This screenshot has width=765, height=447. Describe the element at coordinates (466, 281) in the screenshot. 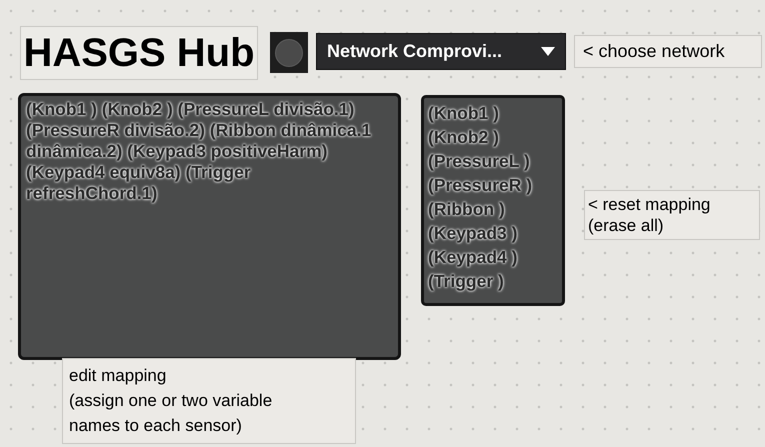

I see `sensor-entry: (Trigger )` at that location.